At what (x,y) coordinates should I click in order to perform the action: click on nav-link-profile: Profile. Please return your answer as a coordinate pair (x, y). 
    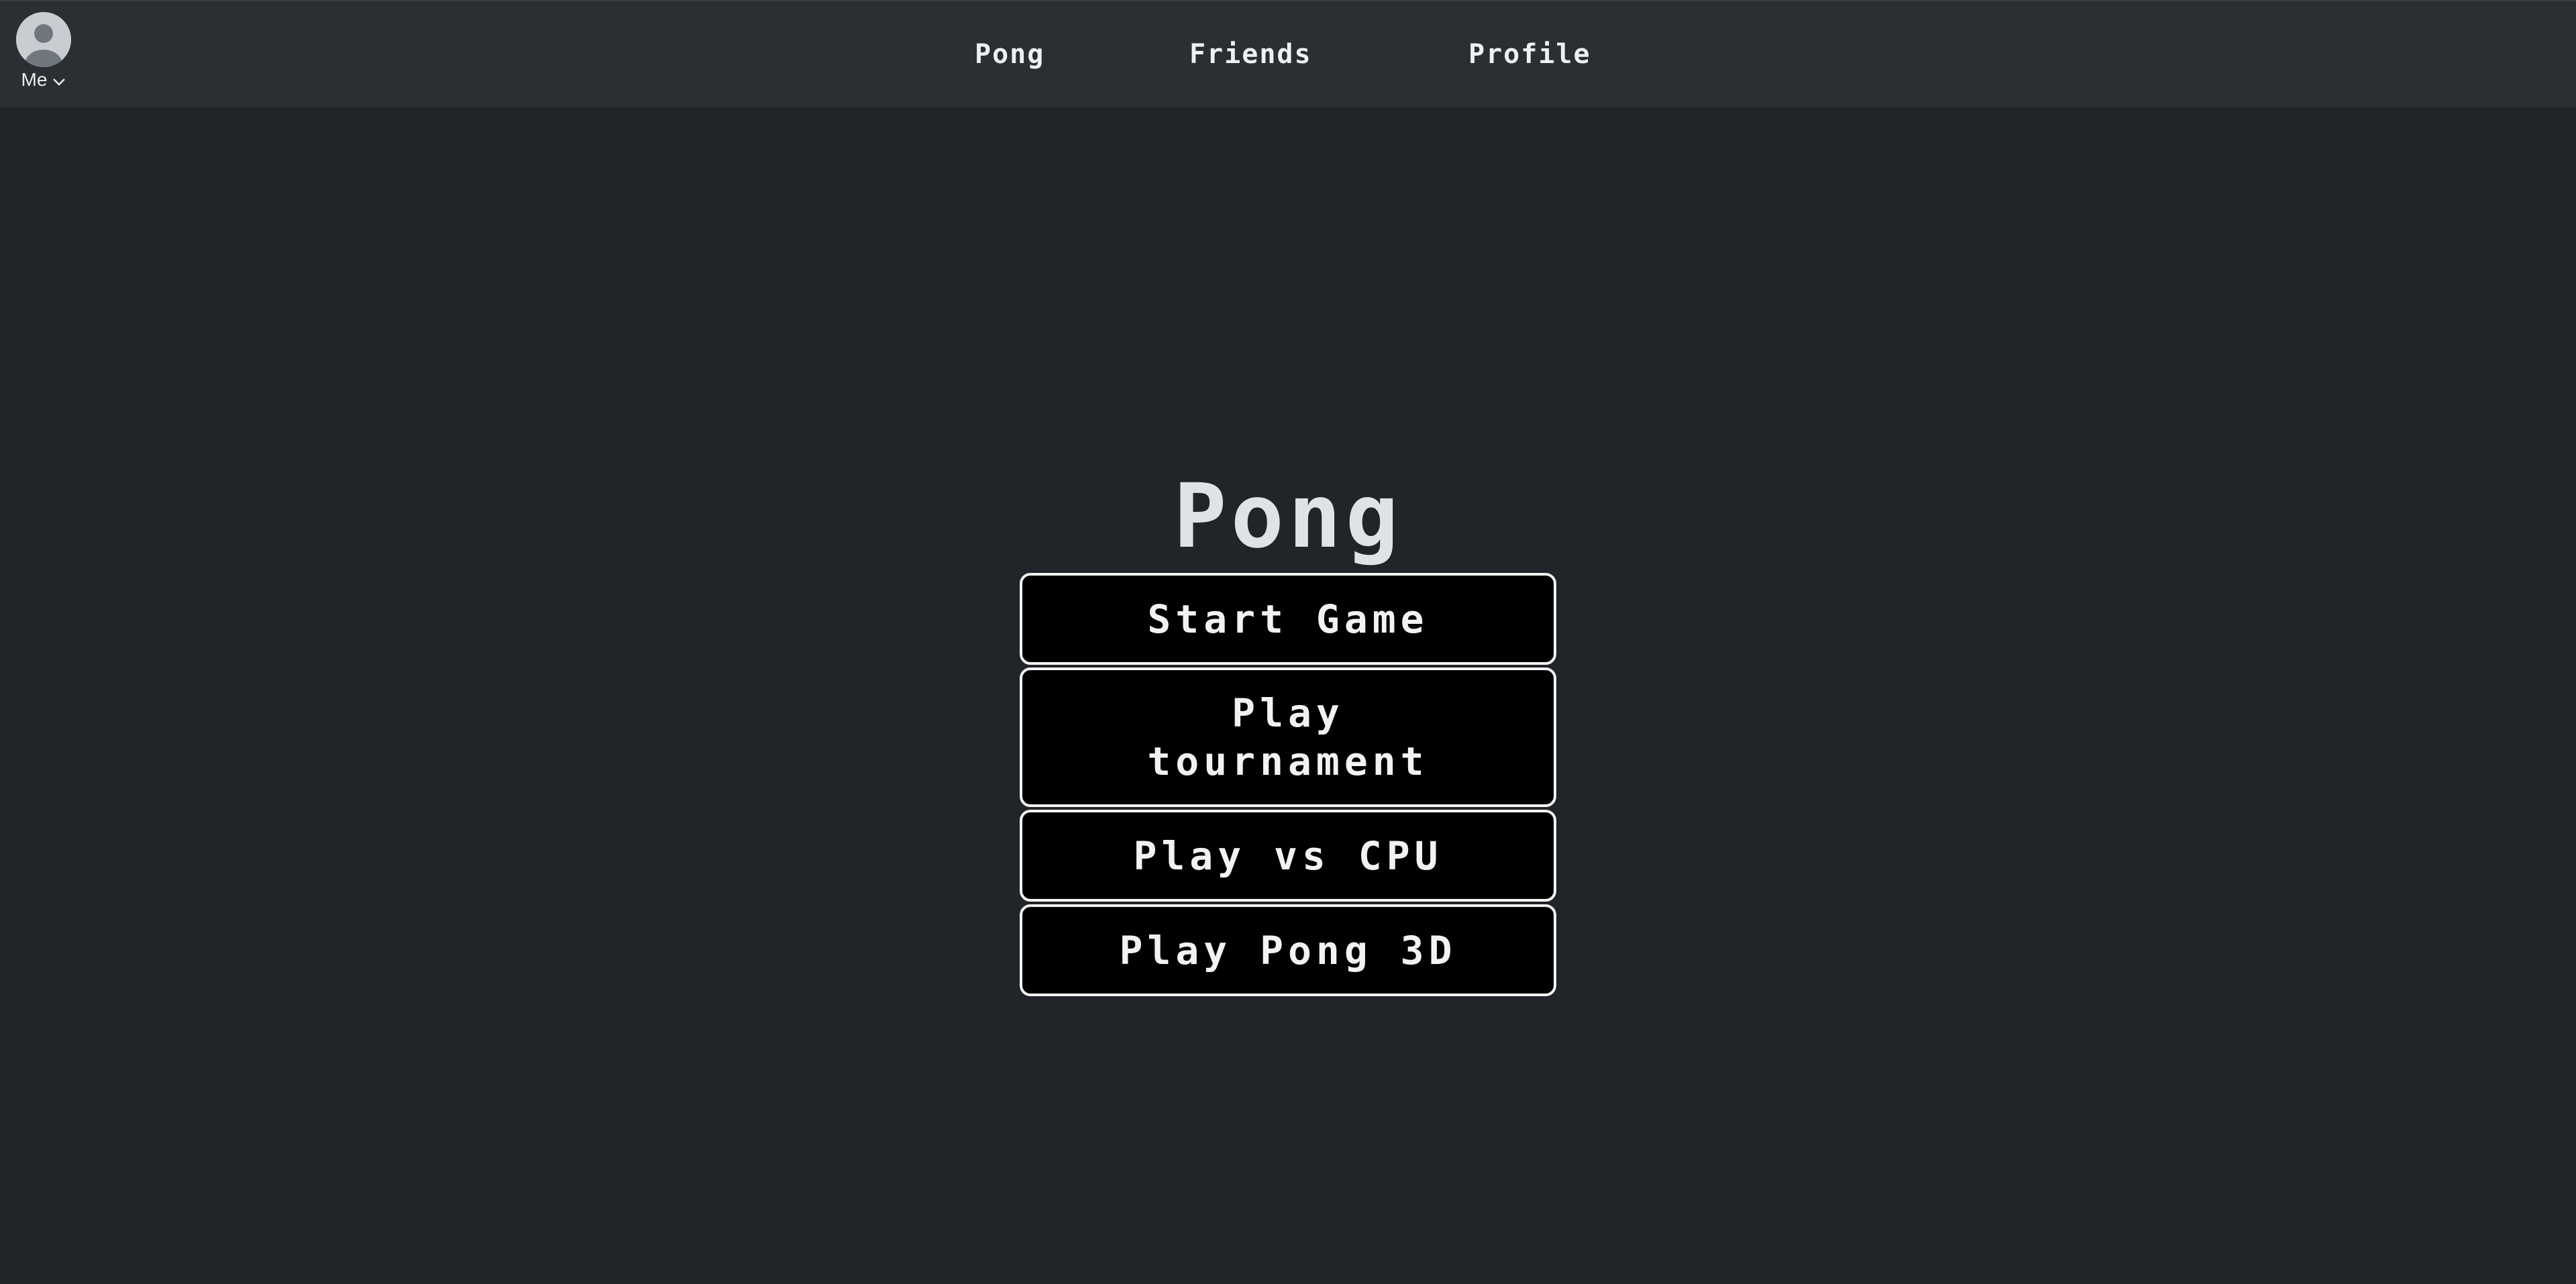
    Looking at the image, I should click on (1529, 54).